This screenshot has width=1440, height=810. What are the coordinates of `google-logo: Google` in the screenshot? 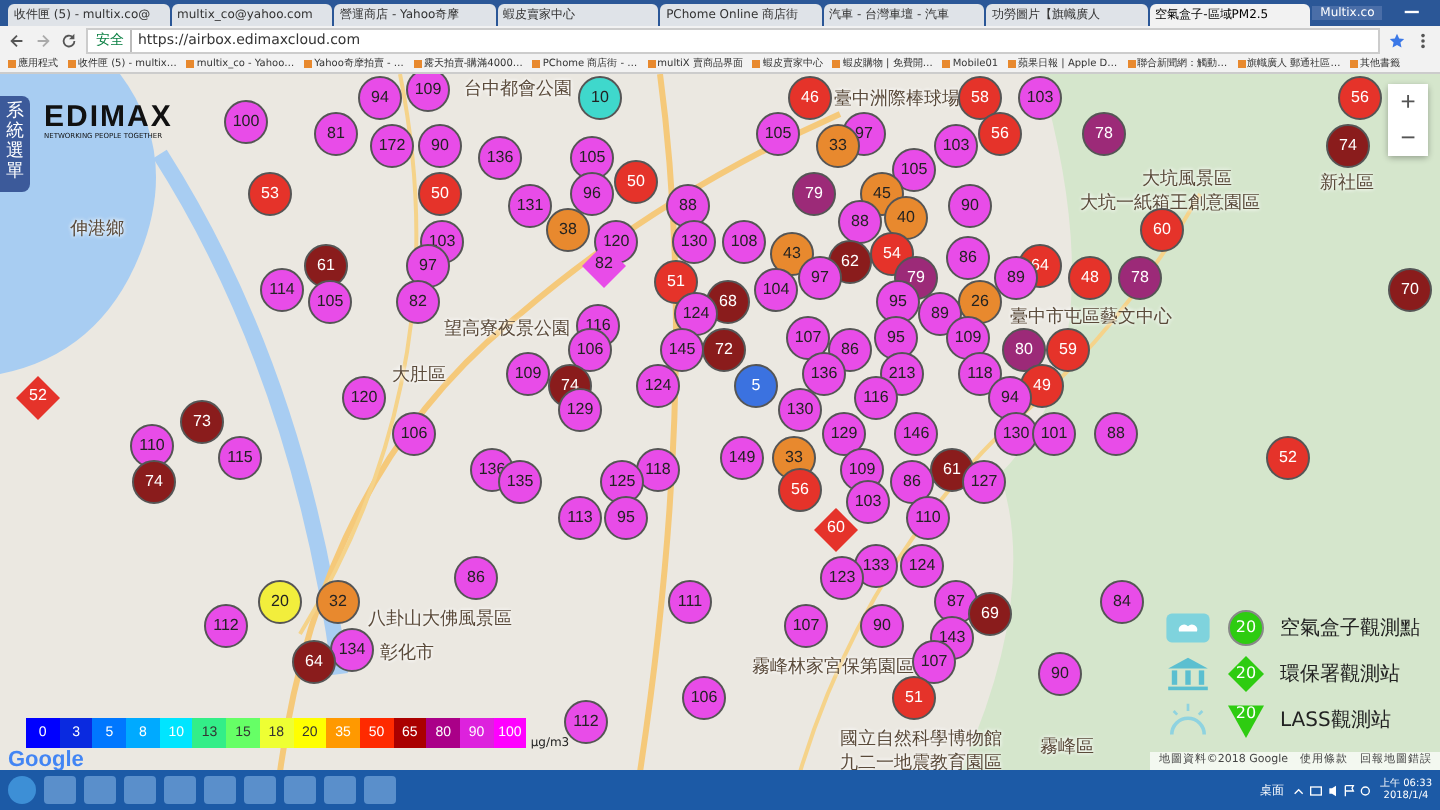 It's located at (46, 759).